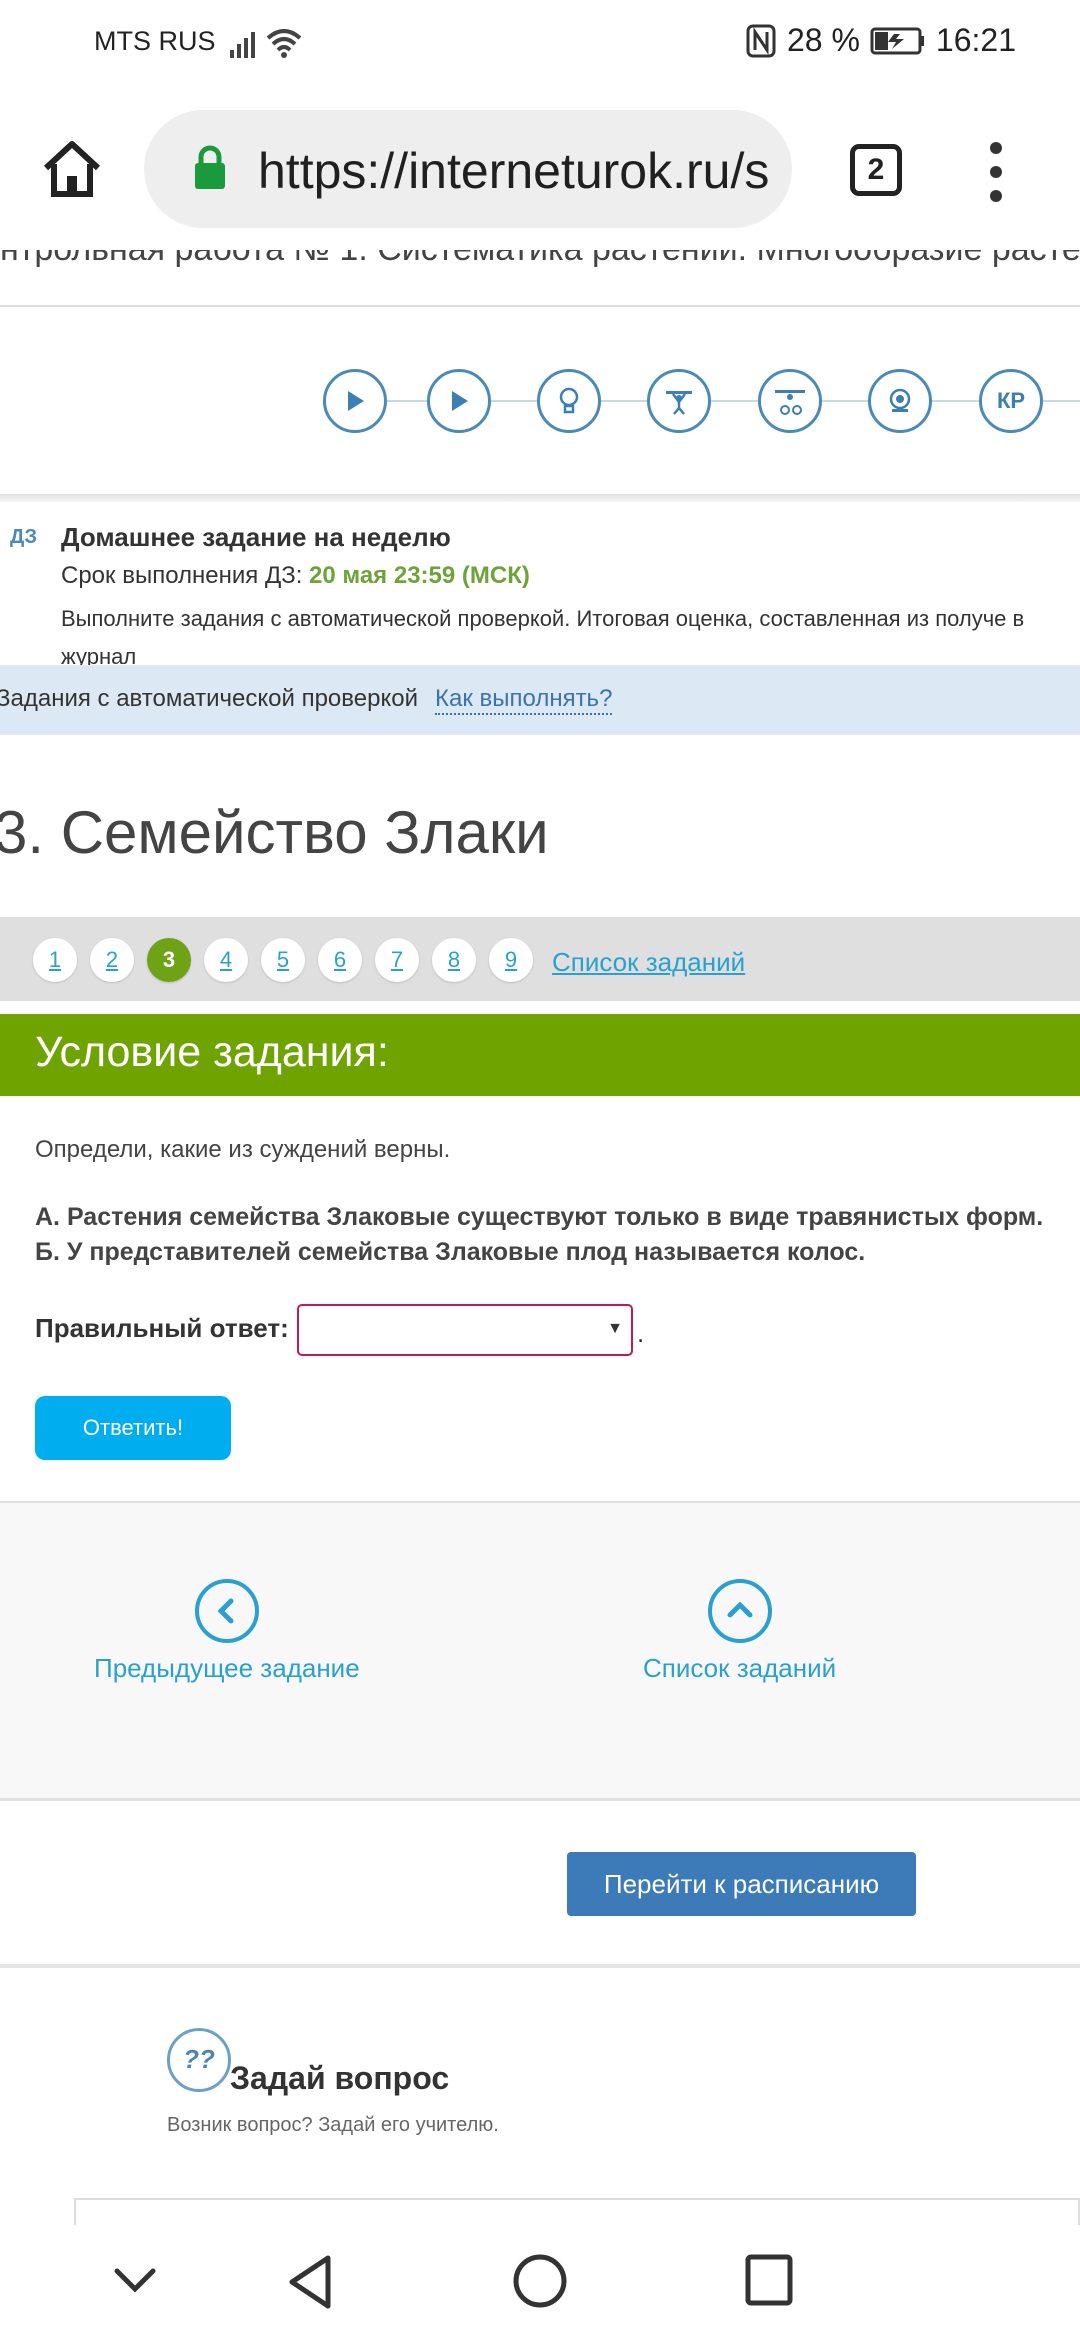 This screenshot has height=2340, width=1080. I want to click on carrier-name: MTS RUS, so click(155, 41).